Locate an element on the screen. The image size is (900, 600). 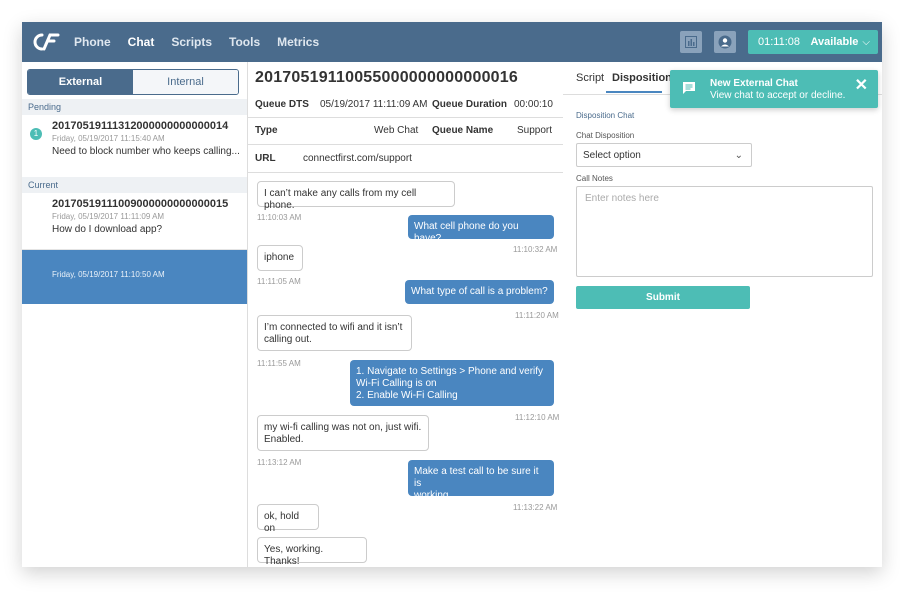
nav-tools: Tools is located at coordinates (244, 42).